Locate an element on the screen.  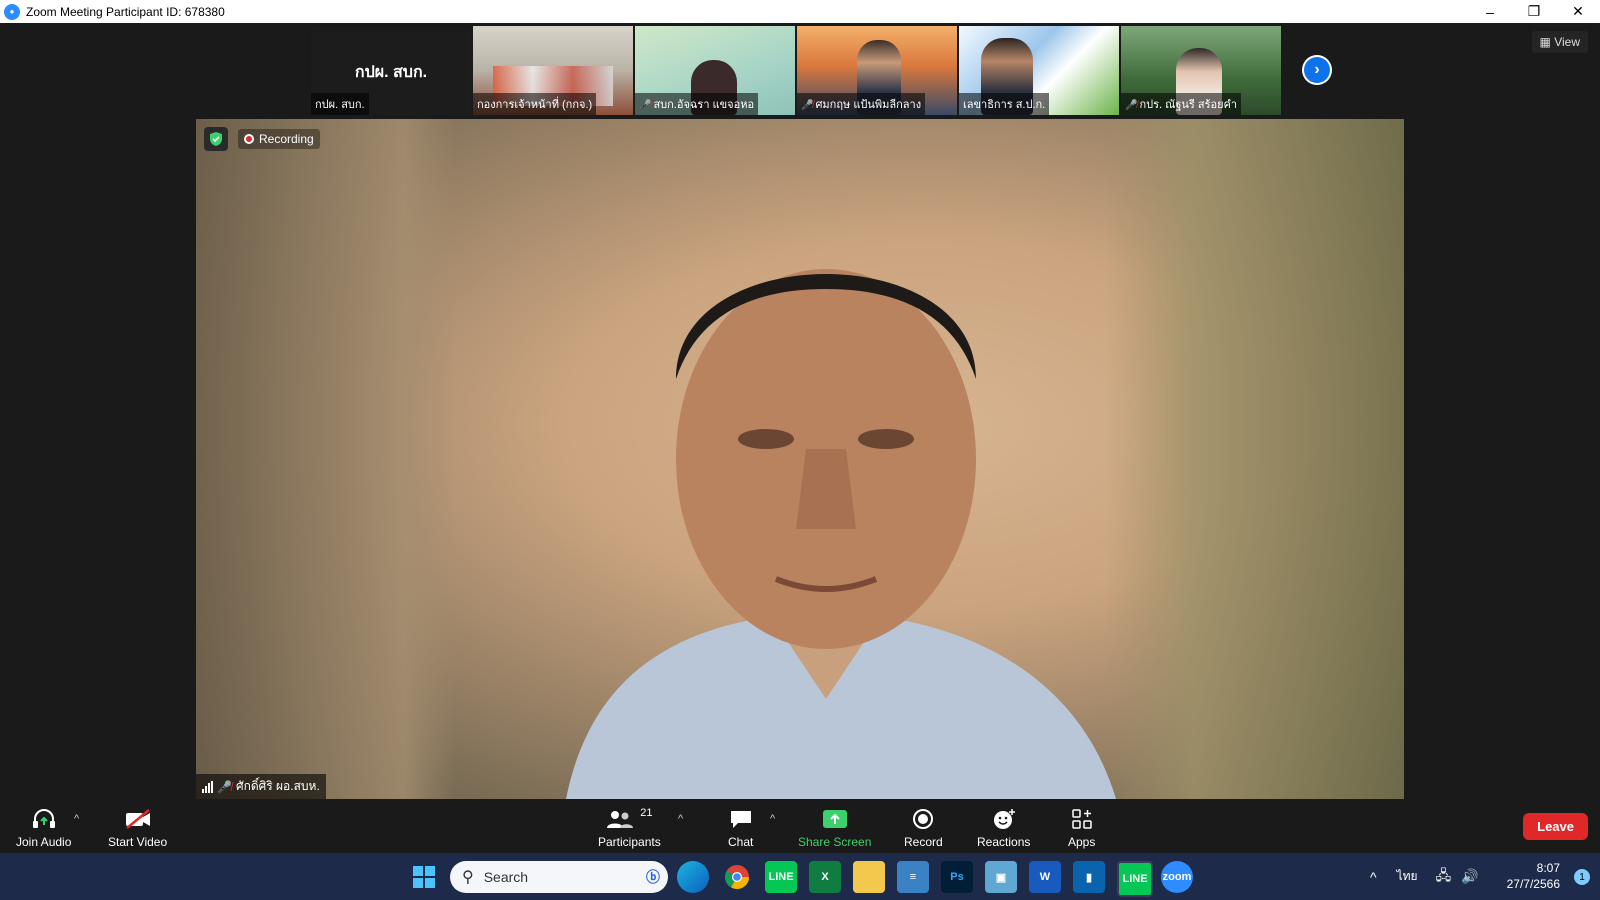
photoshop-icon: Ps is located at coordinates (957, 877).